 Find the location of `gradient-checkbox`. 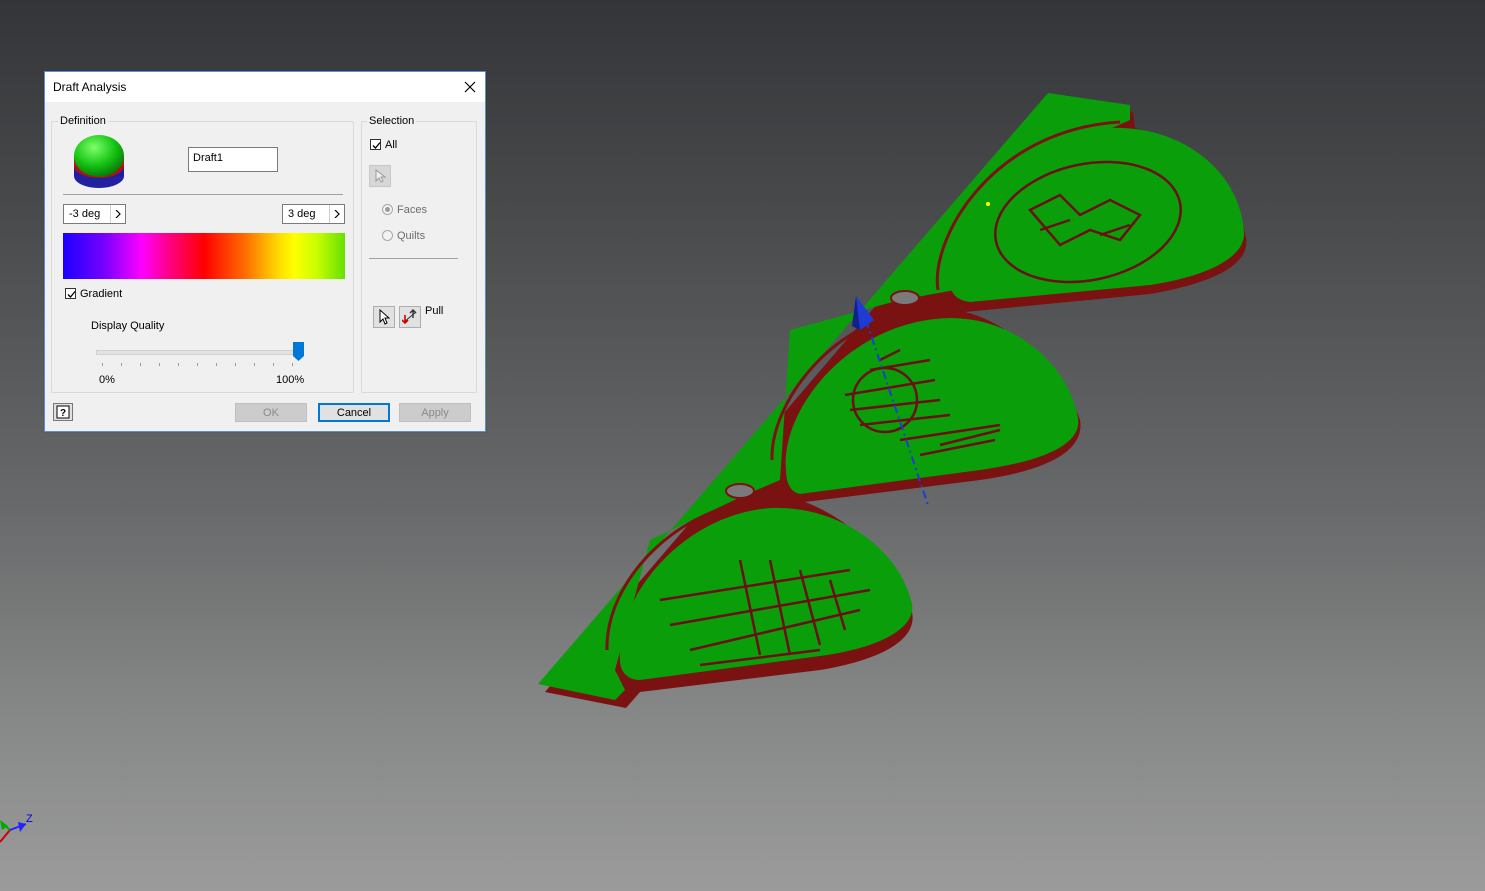

gradient-checkbox is located at coordinates (70, 293).